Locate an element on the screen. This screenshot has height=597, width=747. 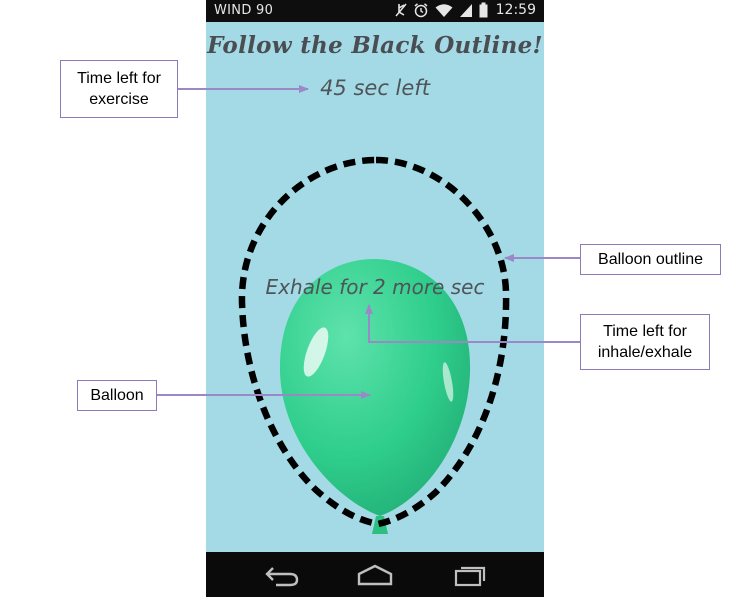
battery-icon is located at coordinates (483, 10).